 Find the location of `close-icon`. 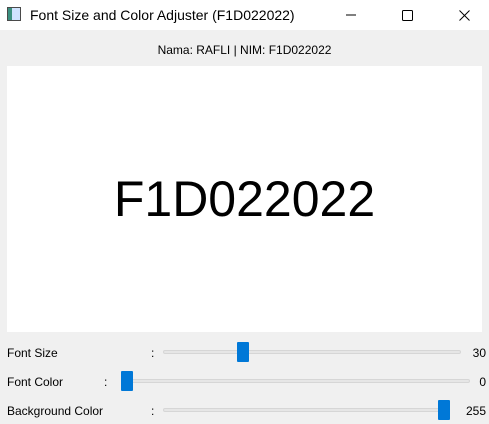

close-icon is located at coordinates (464, 15).